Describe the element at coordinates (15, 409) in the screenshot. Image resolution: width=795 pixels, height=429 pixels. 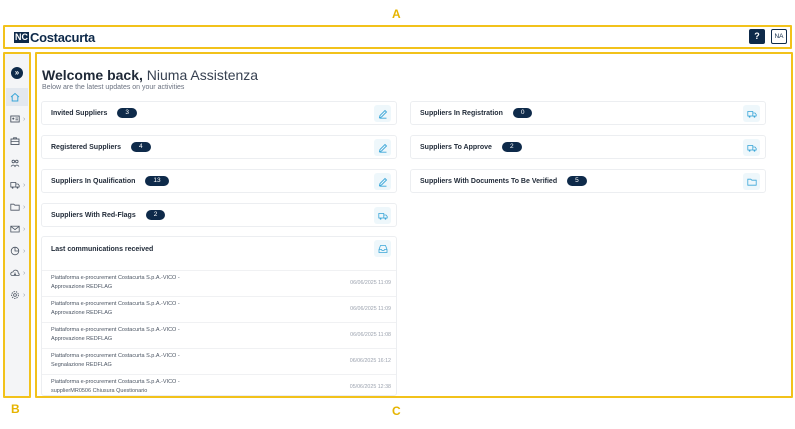
I see `annotation-label-b: B` at that location.